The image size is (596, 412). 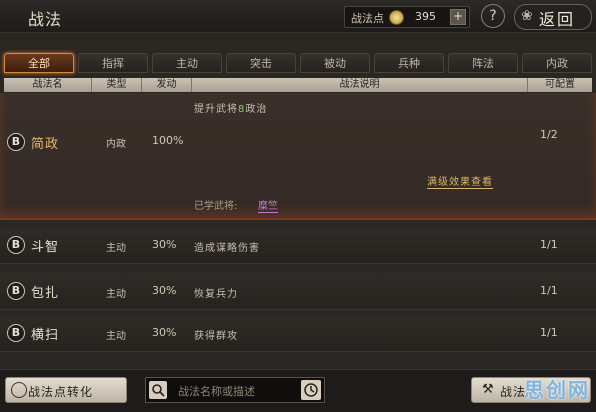 I want to click on swirl-icon: ❀, so click(x=527, y=16).